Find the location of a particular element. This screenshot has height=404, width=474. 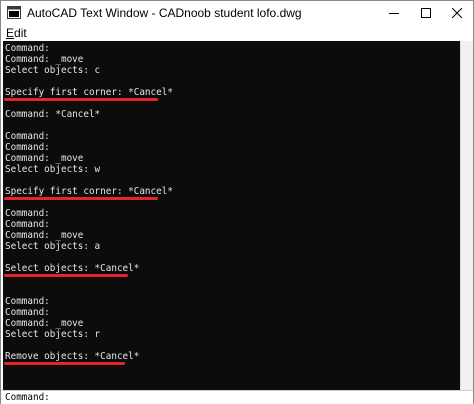

console-line: Select objects: *Cancel* is located at coordinates (72, 268).